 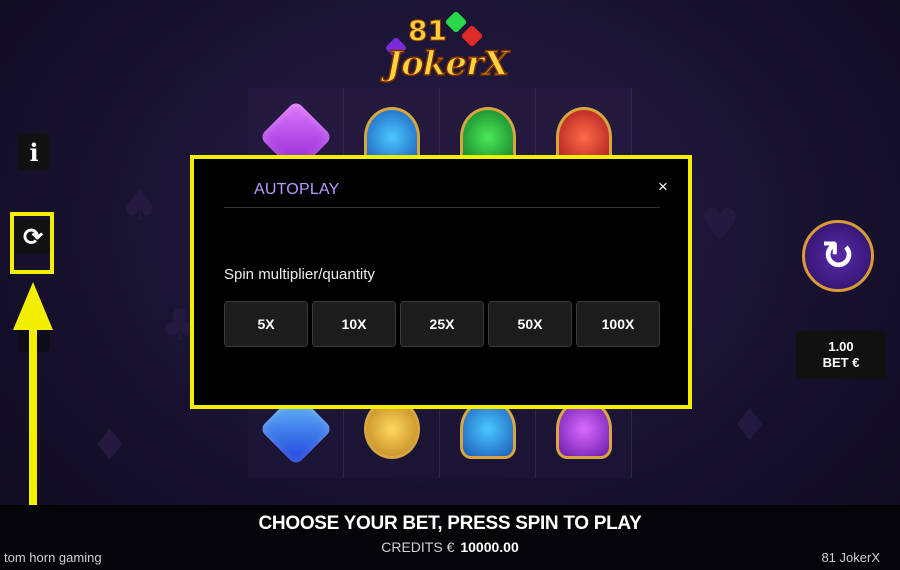 I want to click on info-button: i, so click(x=34, y=152).